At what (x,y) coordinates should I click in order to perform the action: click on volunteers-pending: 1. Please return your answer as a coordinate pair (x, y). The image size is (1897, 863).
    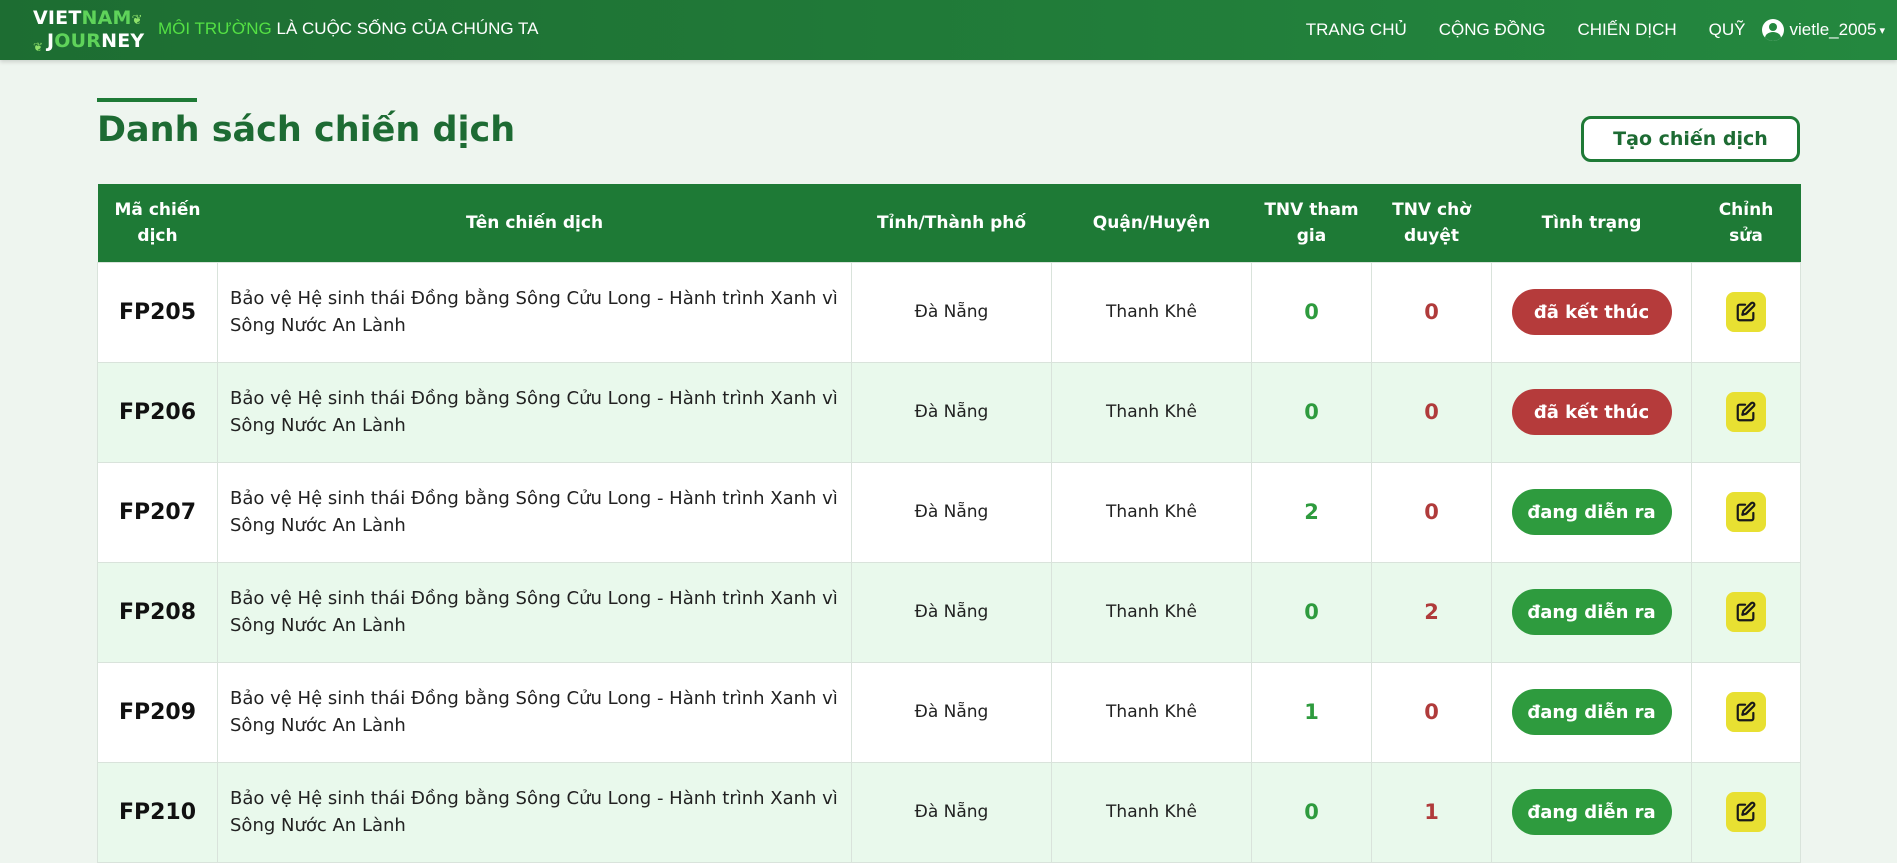
    Looking at the image, I should click on (1431, 812).